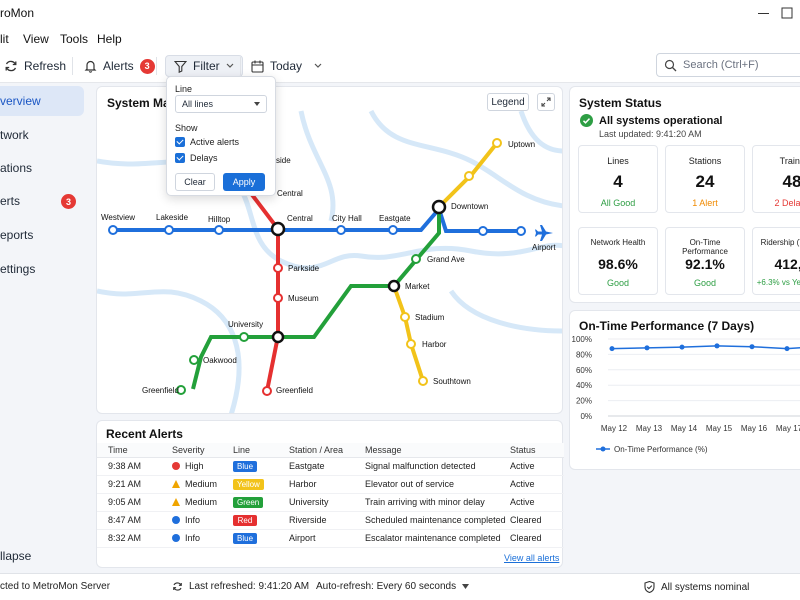 This screenshot has width=800, height=600. I want to click on station-east-blue, so click(483, 231).